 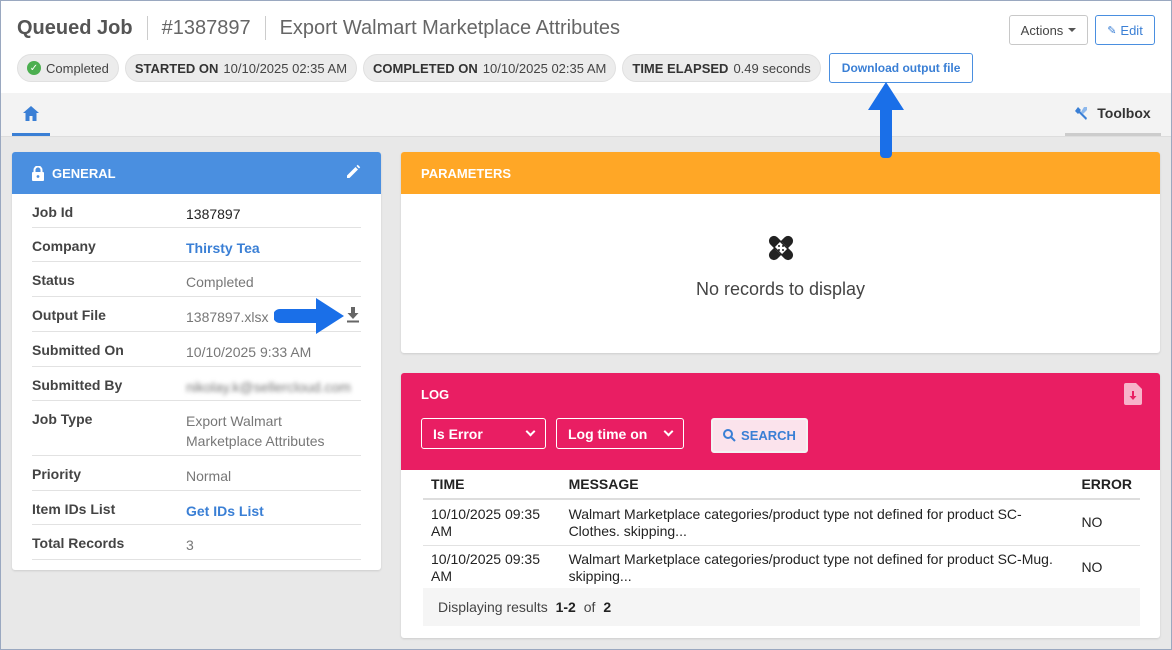 I want to click on field-label: Item IDs List, so click(x=74, y=509).